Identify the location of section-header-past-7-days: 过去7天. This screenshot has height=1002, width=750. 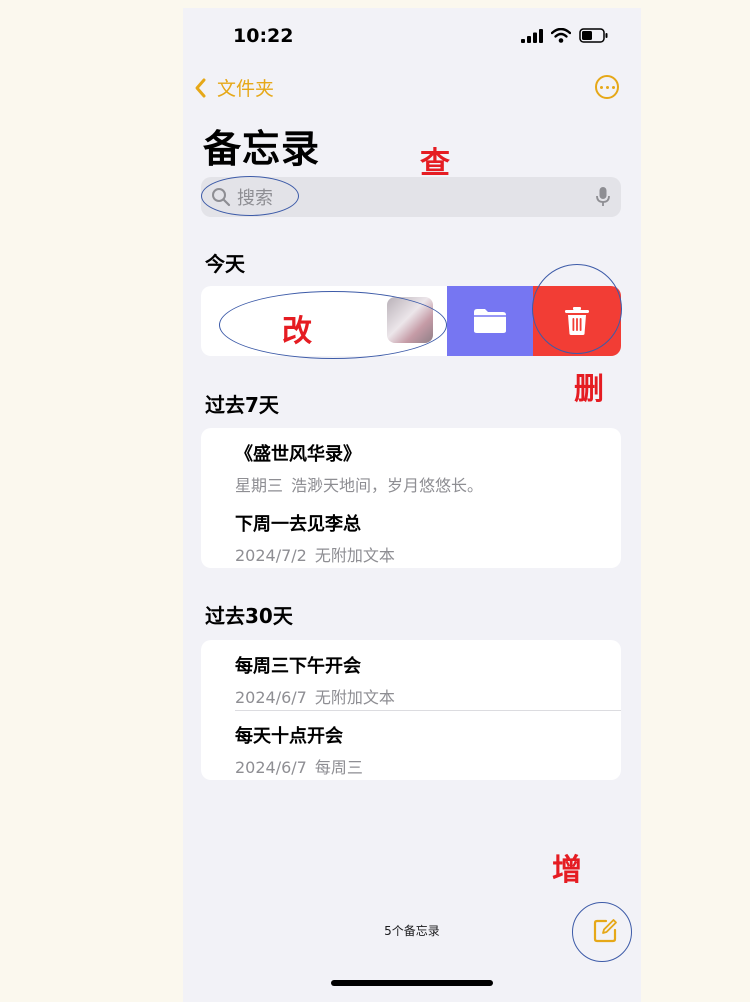
(242, 405).